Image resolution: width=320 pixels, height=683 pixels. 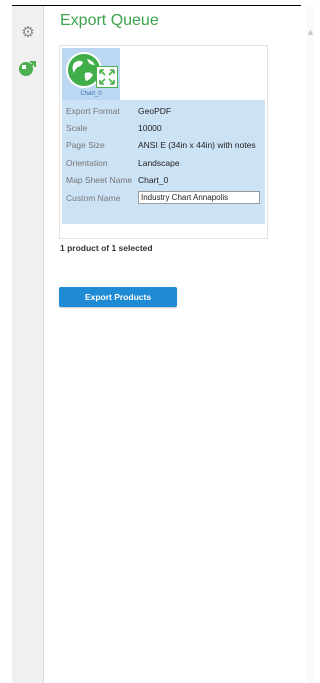 I want to click on property-label: Orientation, so click(x=87, y=162).